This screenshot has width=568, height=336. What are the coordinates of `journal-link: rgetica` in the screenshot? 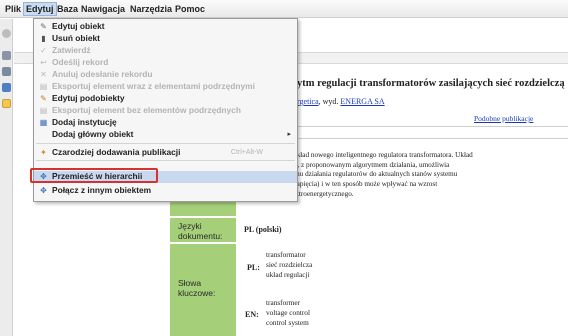 It's located at (308, 101).